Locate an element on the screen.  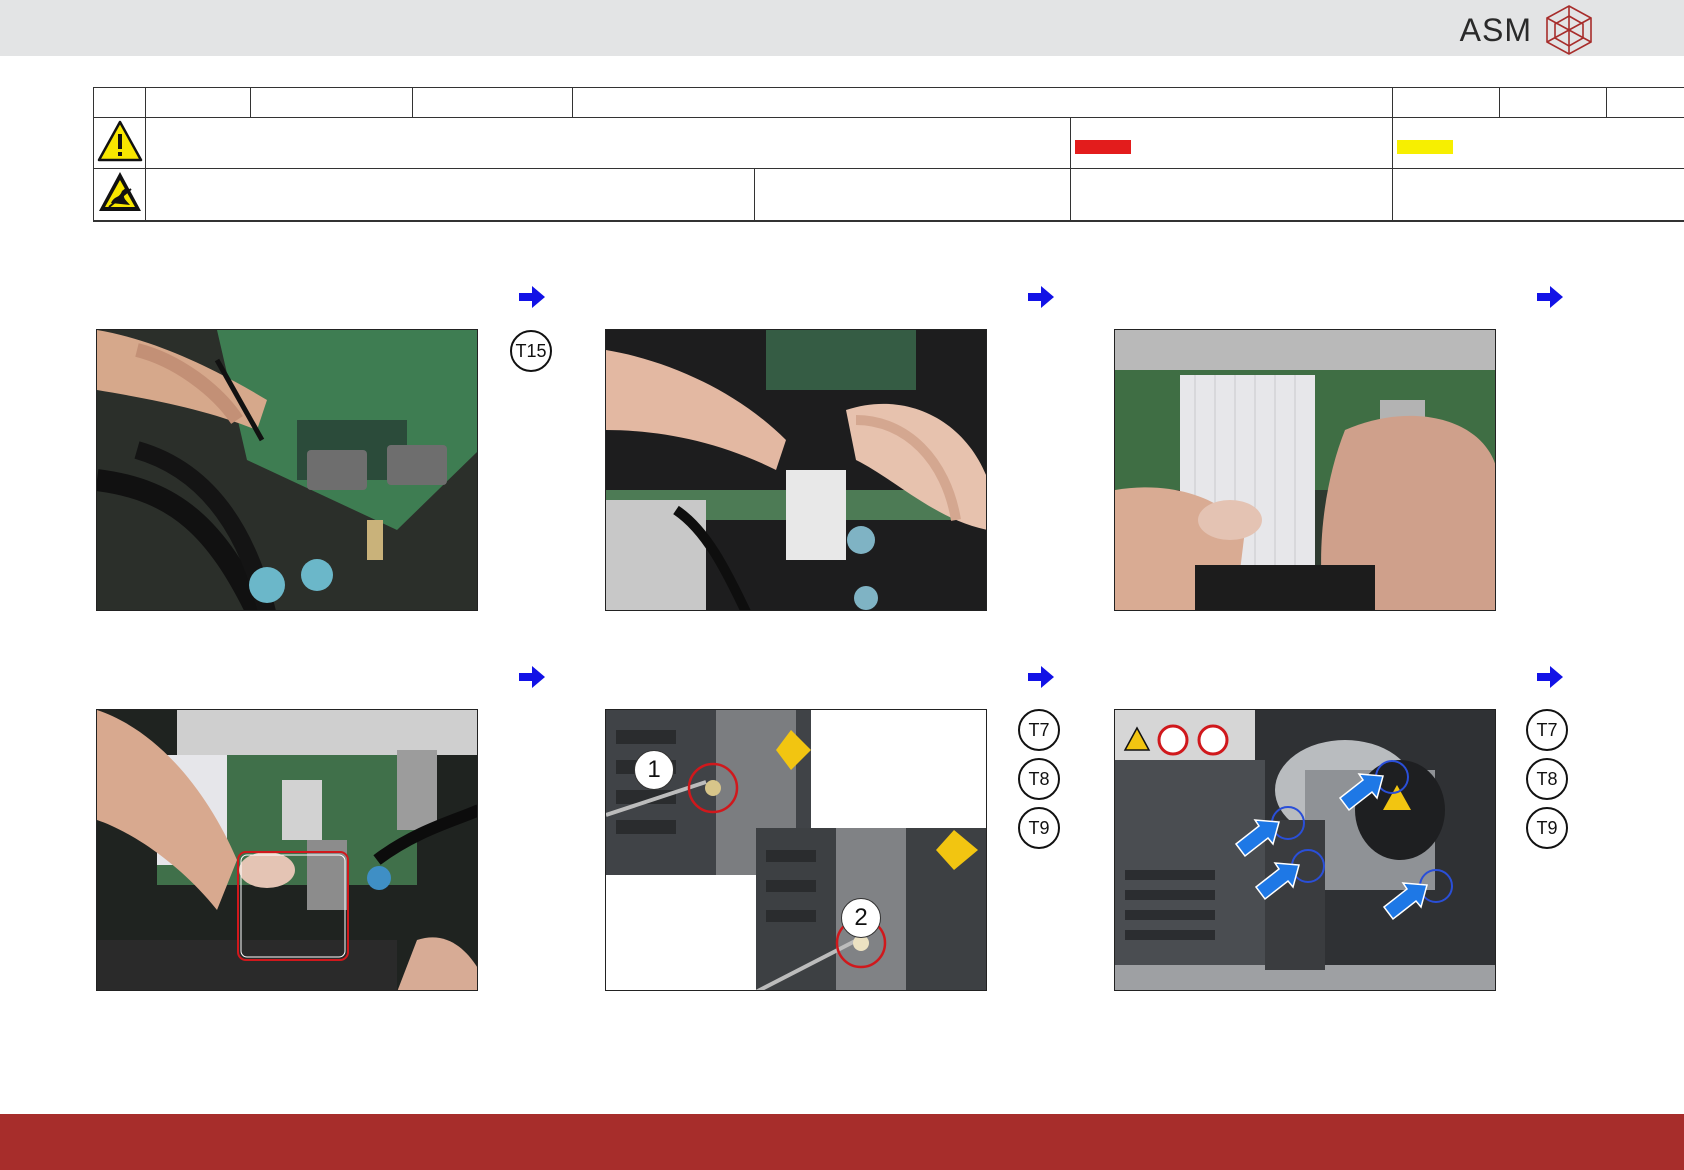
step-5-photo: 1 2 is located at coordinates (796, 850).